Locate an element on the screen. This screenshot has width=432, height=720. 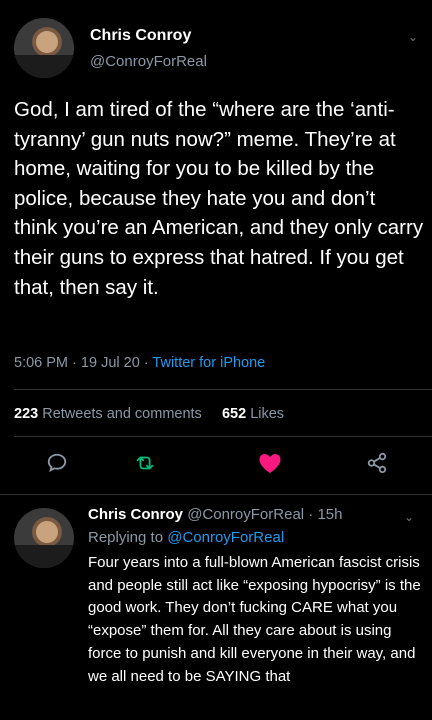
retweet-icon is located at coordinates (145, 463).